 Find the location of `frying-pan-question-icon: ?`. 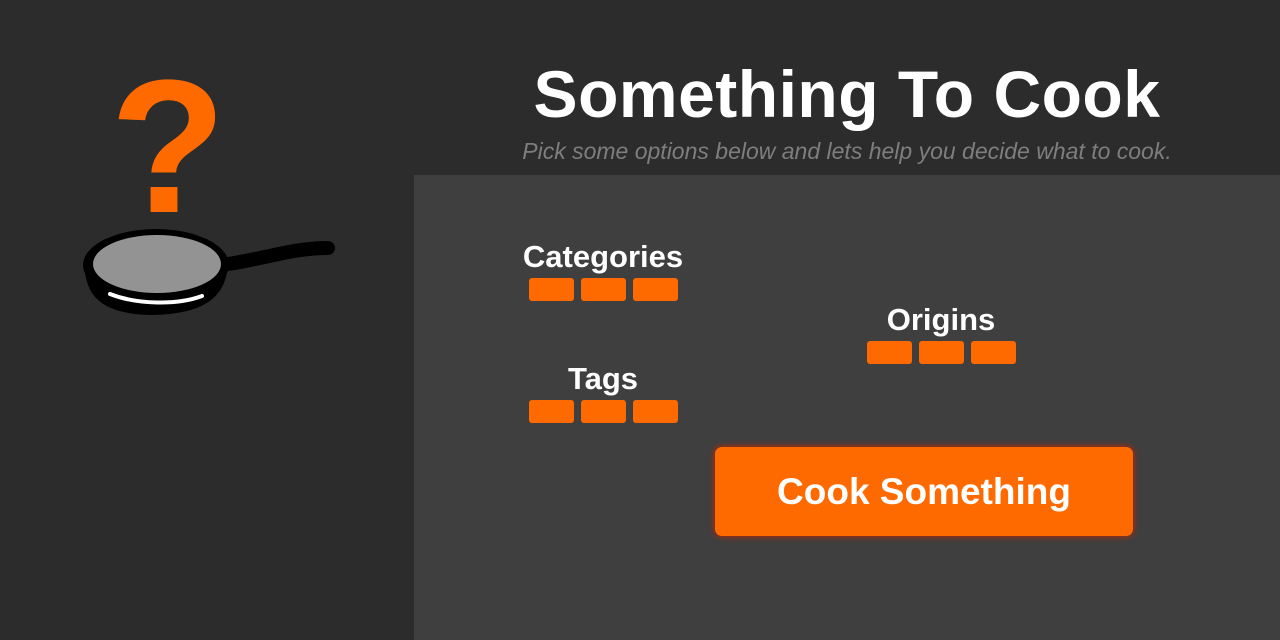

frying-pan-question-icon: ? is located at coordinates (209, 178).